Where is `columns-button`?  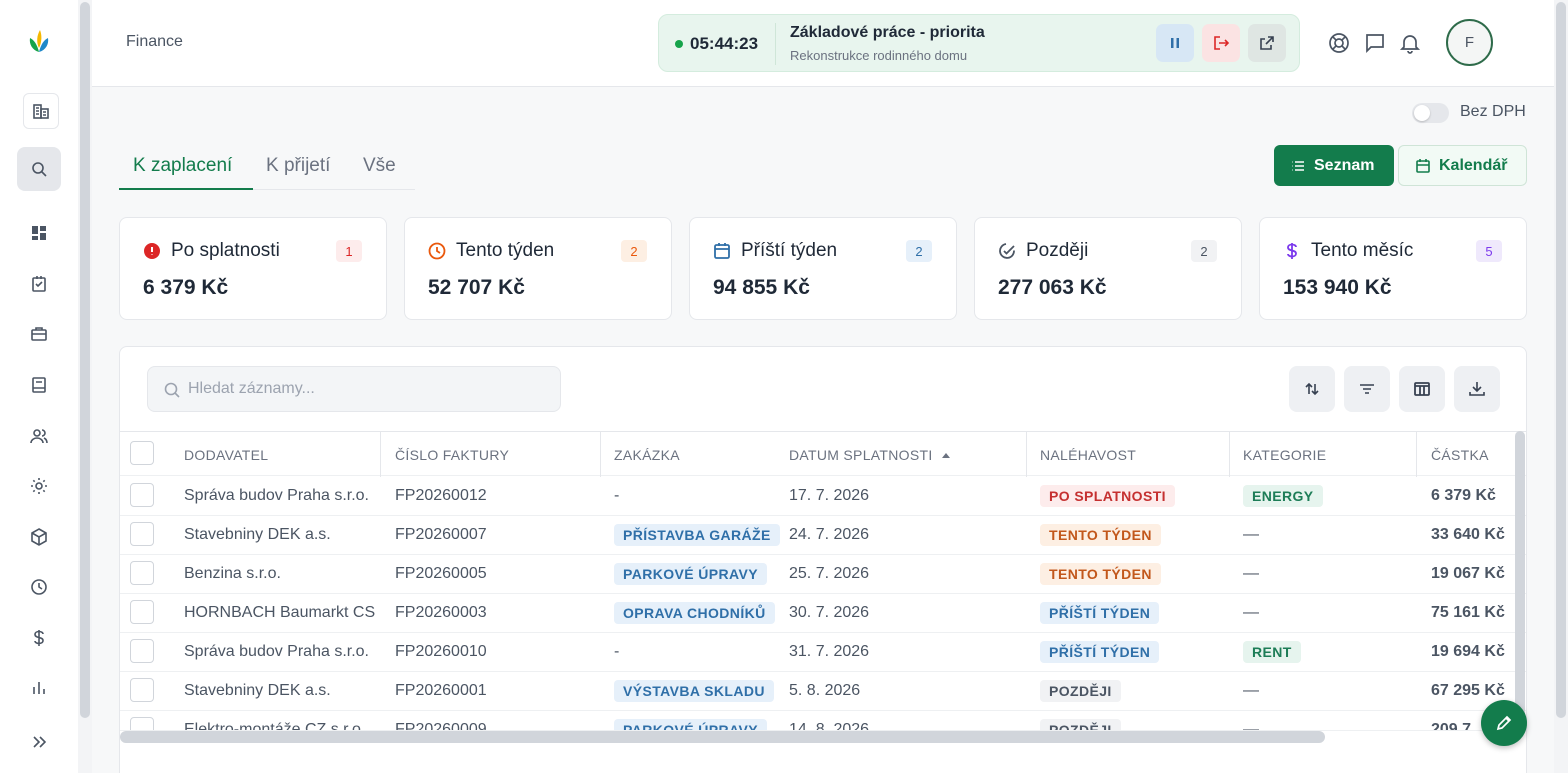 columns-button is located at coordinates (1422, 389).